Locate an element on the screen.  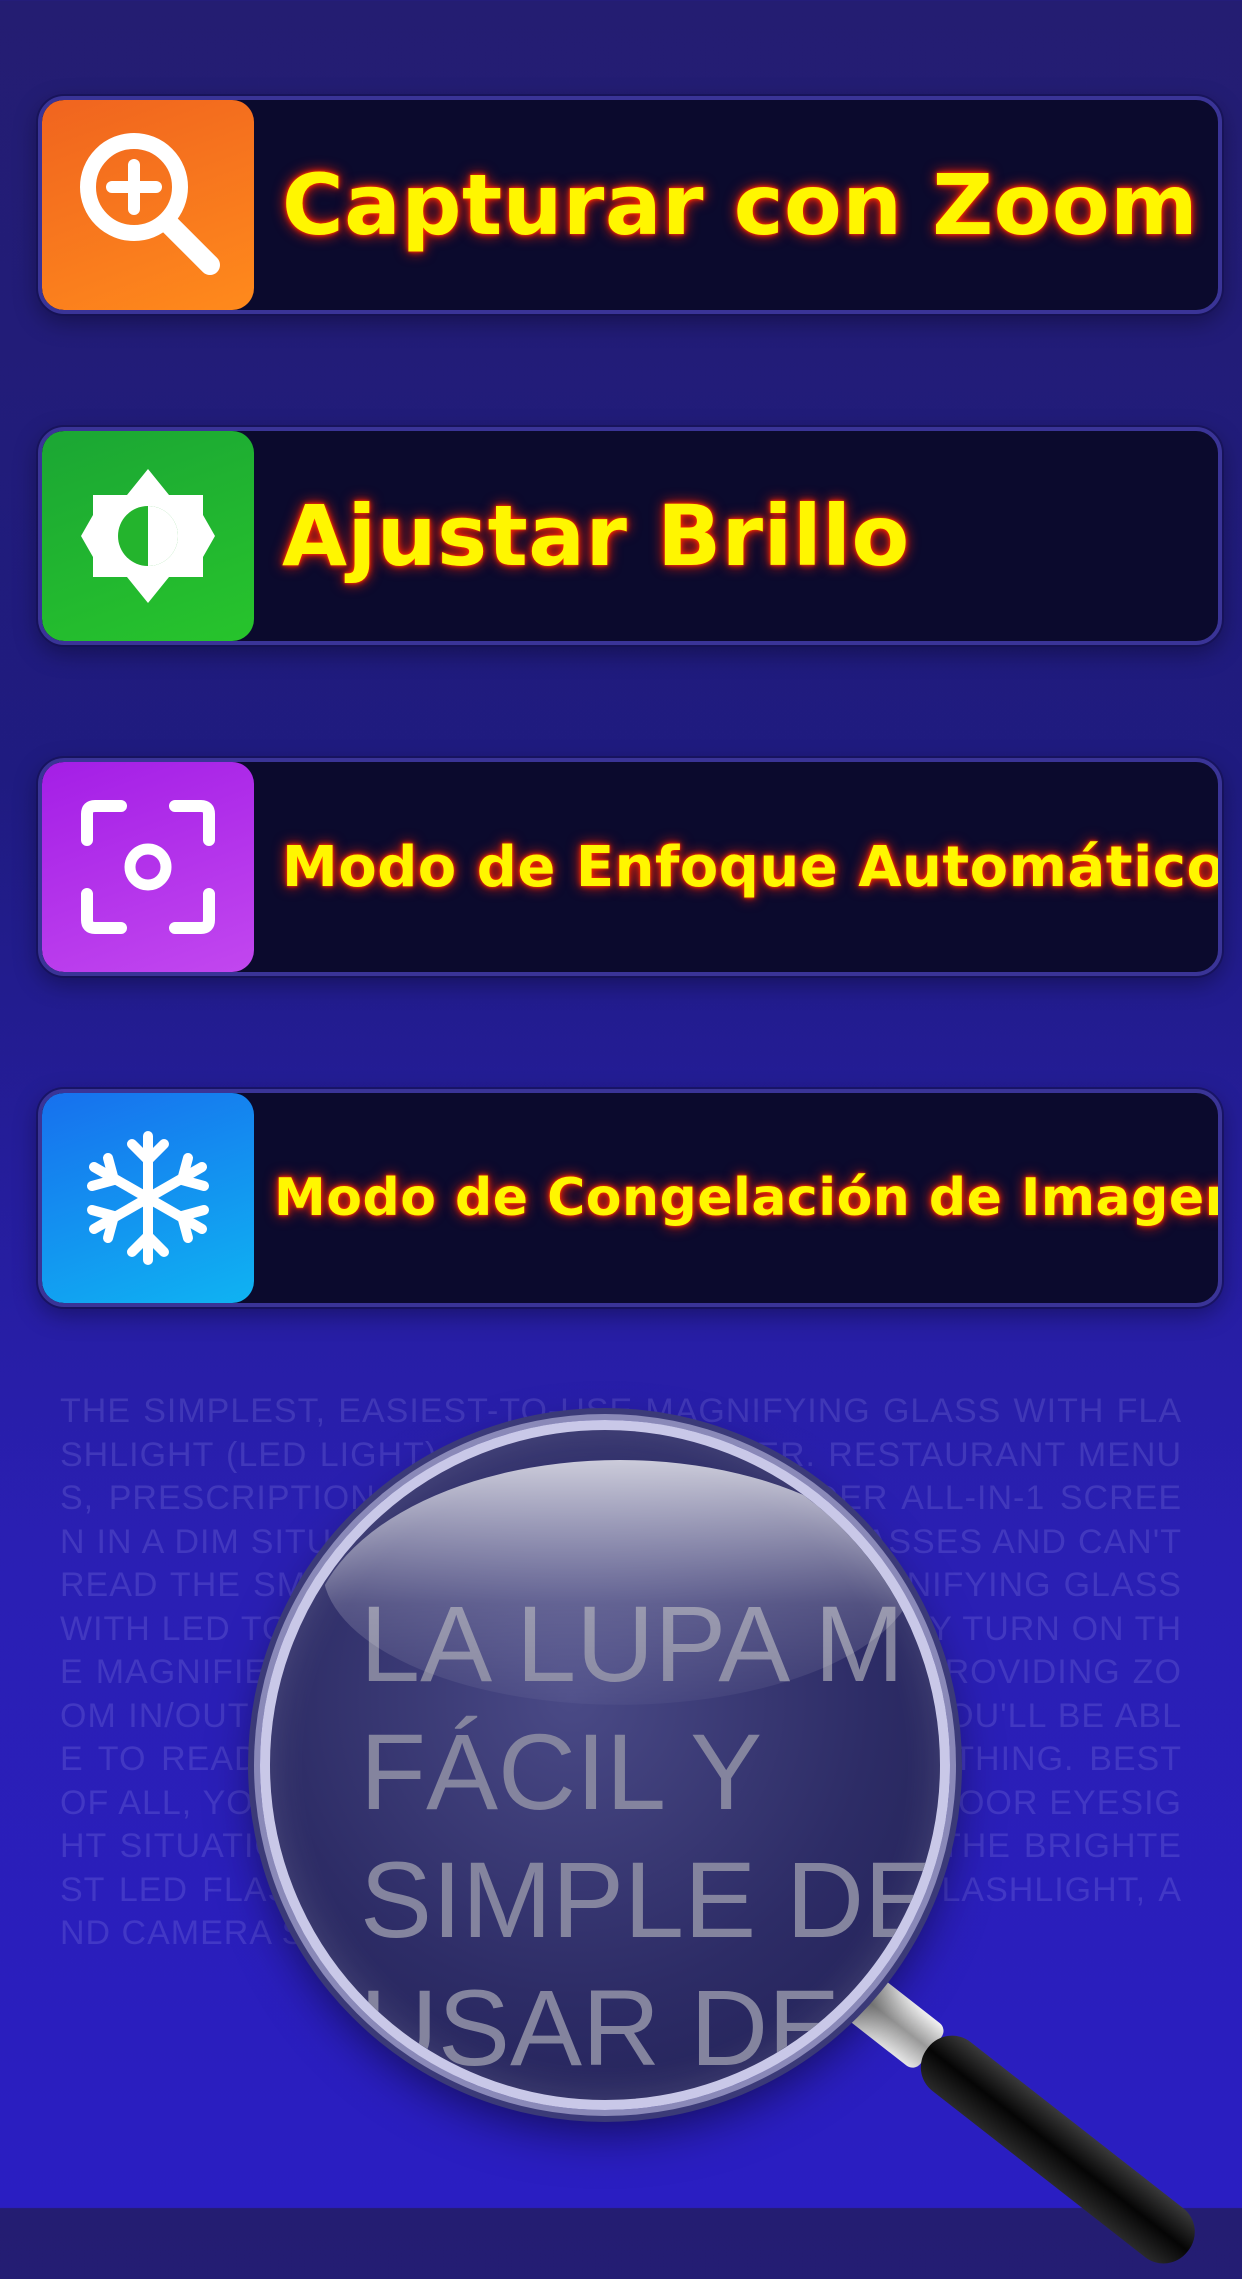
image-freeze-mode-label: Modo de Congelación de Imagen is located at coordinates (748, 1198).